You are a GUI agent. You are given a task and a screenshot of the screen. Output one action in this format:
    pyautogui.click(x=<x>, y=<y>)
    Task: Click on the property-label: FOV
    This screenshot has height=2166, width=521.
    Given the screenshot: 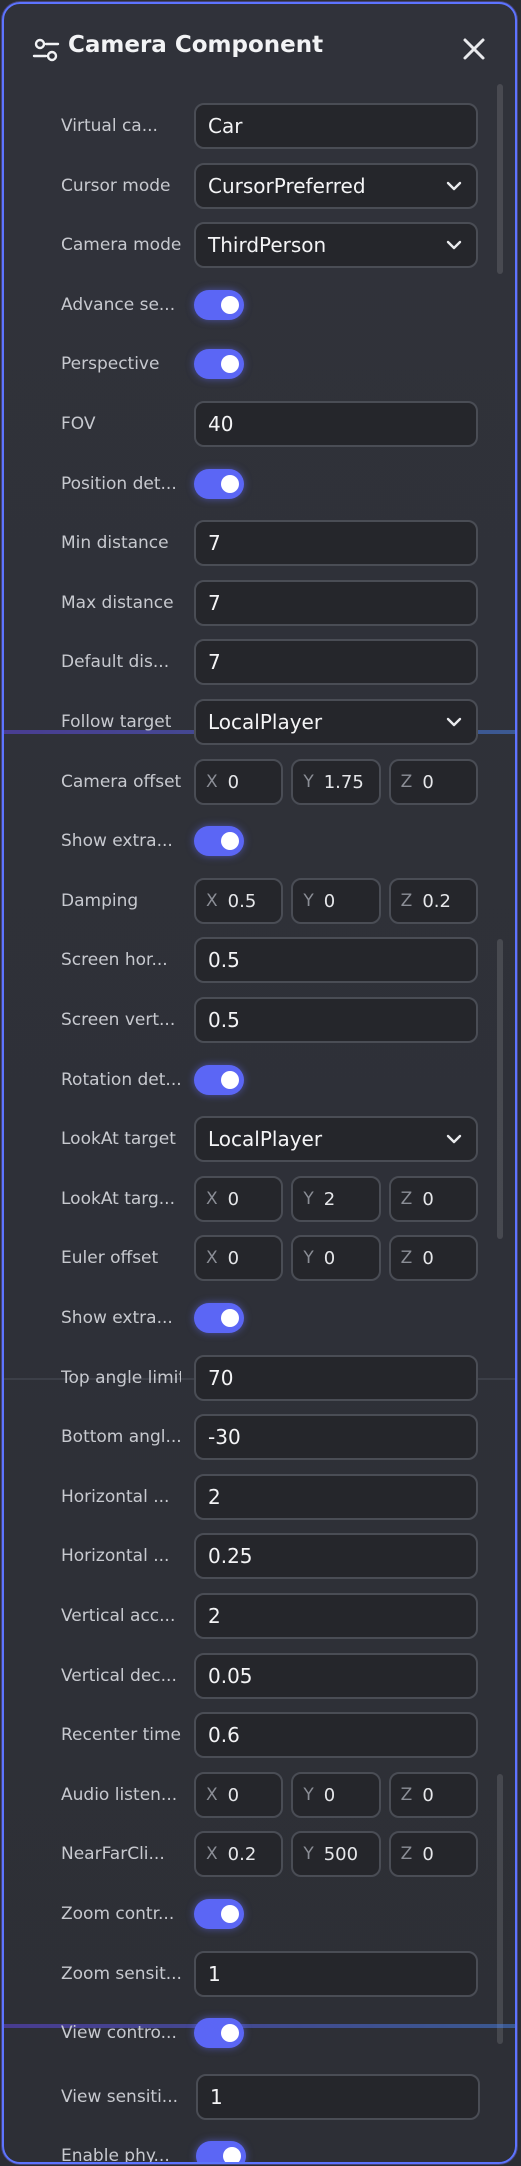 What is the action you would take?
    pyautogui.click(x=78, y=424)
    